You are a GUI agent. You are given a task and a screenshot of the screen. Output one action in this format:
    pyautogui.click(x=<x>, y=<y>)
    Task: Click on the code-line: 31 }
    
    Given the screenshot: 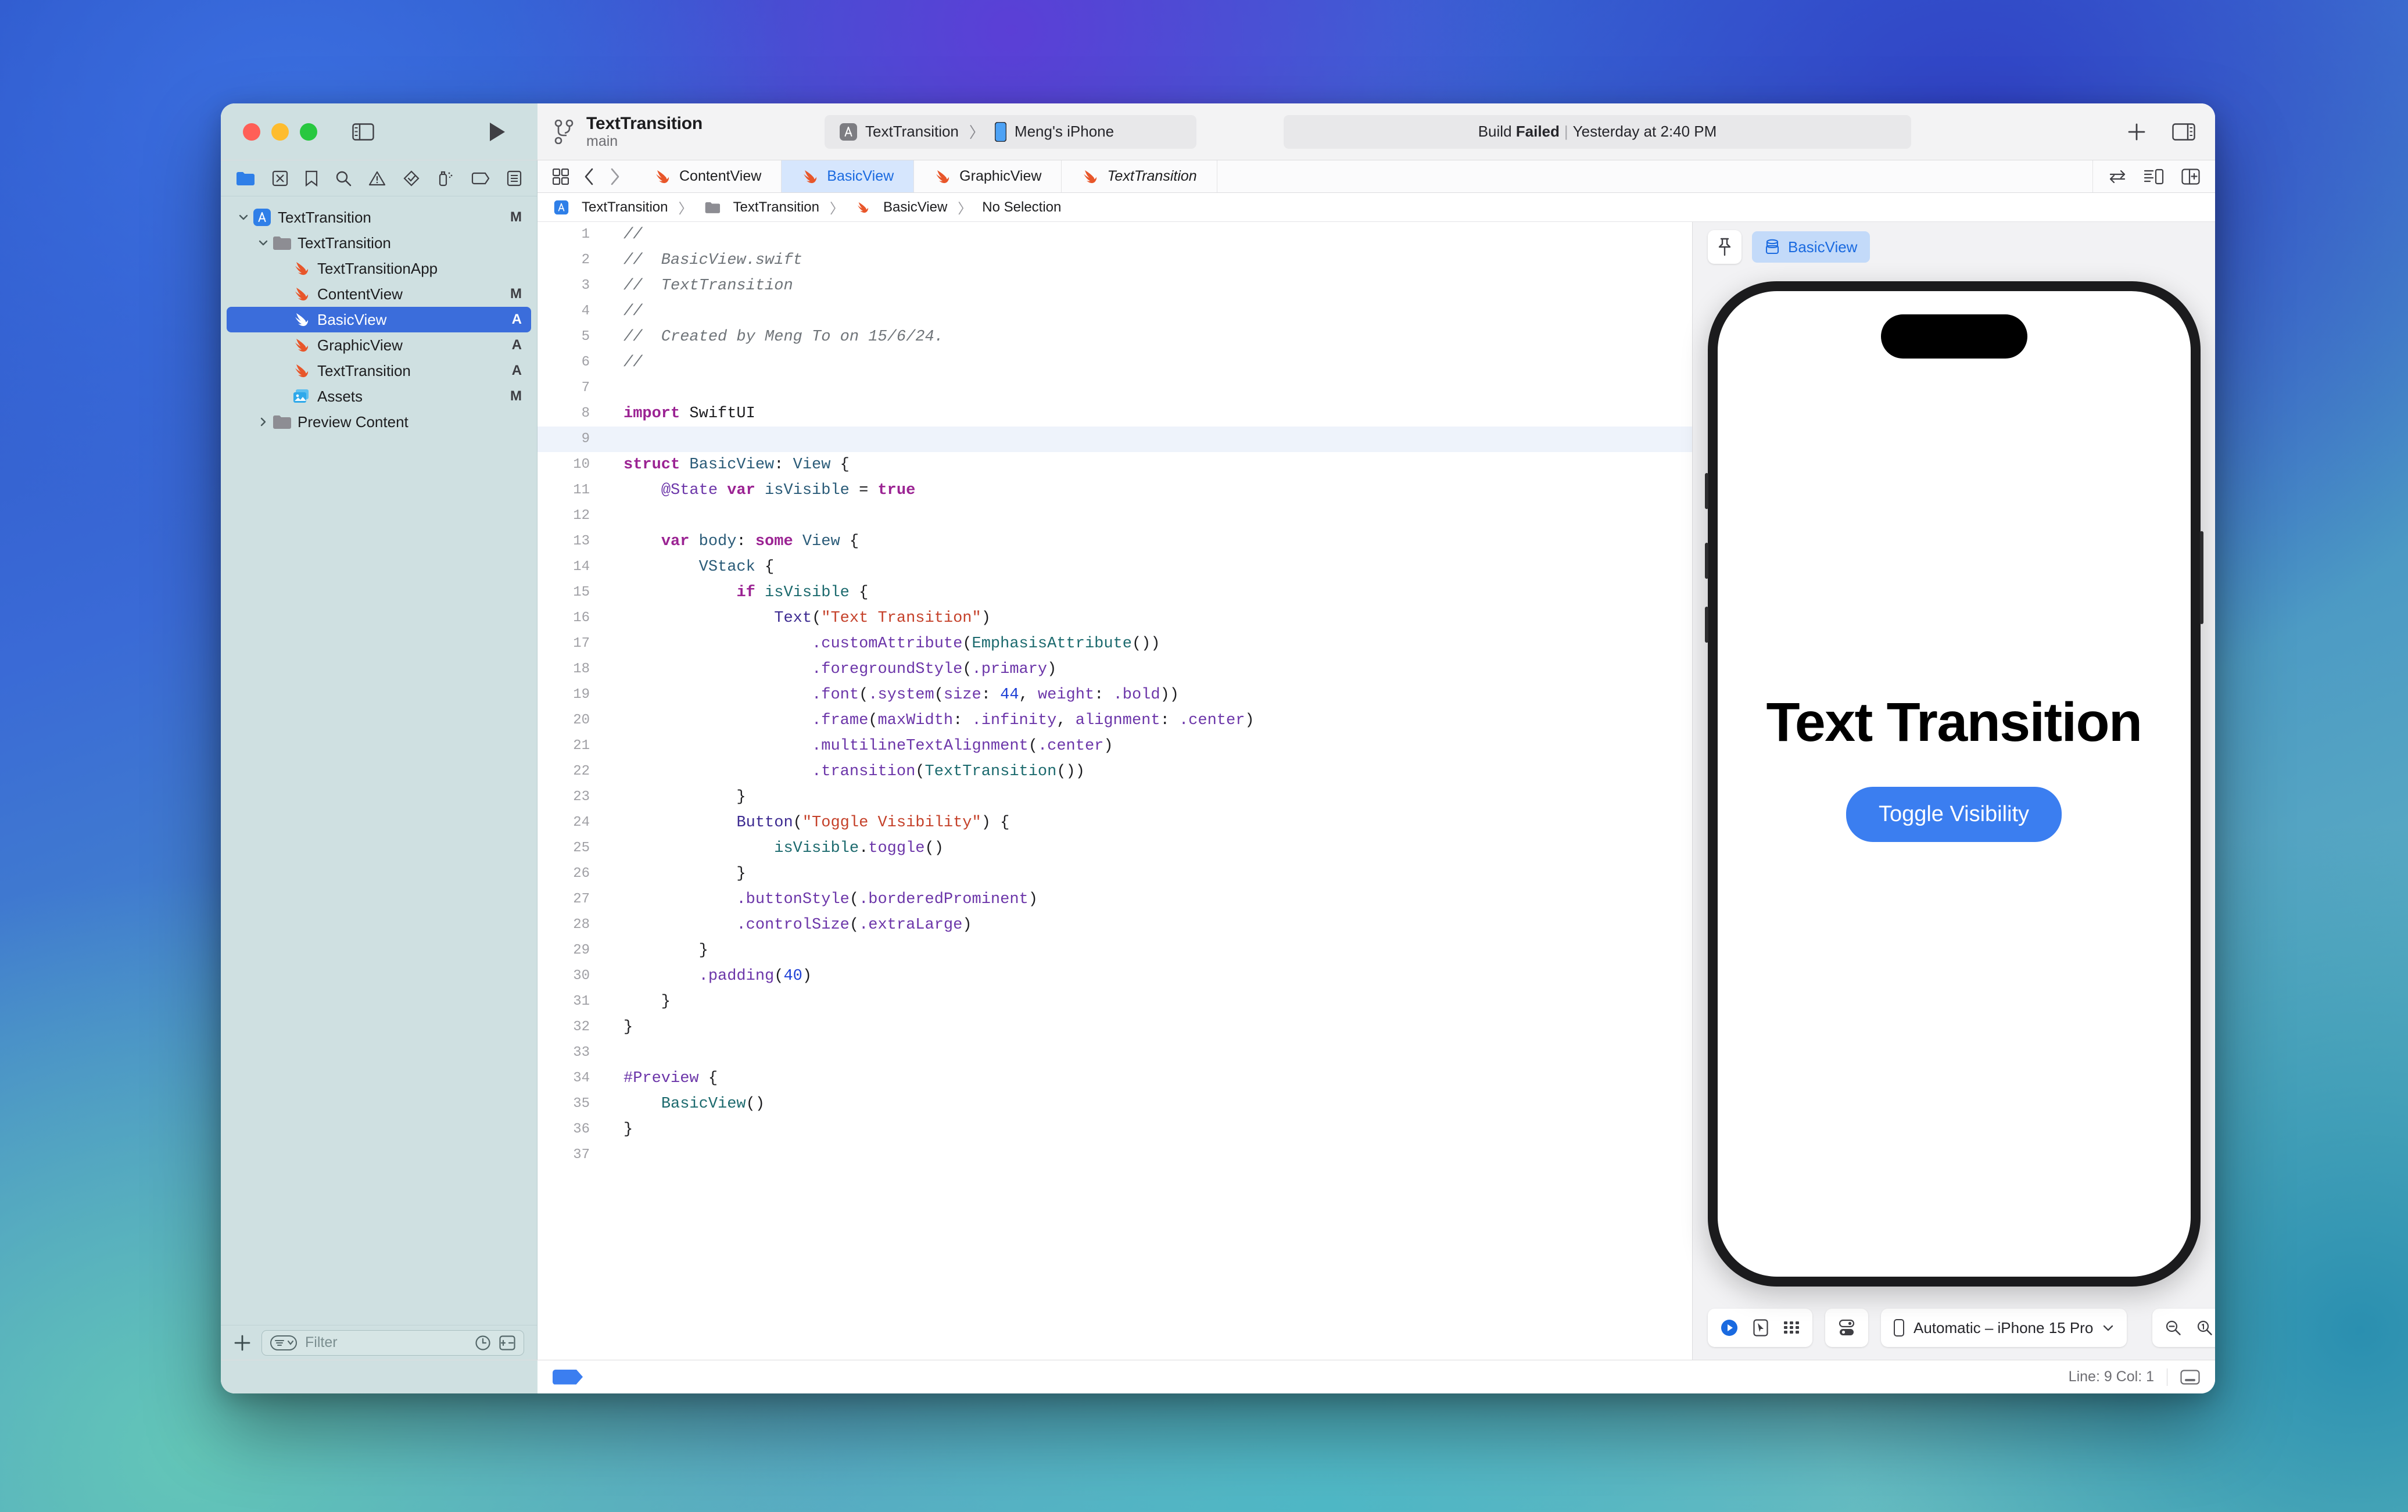 What is the action you would take?
    pyautogui.click(x=1115, y=1002)
    